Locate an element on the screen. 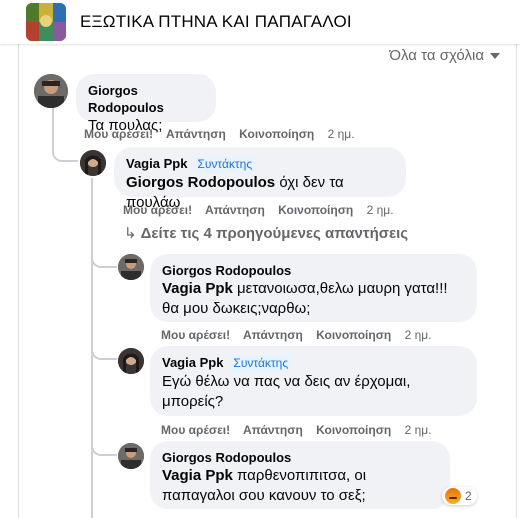 The width and height of the screenshot is (520, 518). reply-arrow-icon: ↳ is located at coordinates (130, 233).